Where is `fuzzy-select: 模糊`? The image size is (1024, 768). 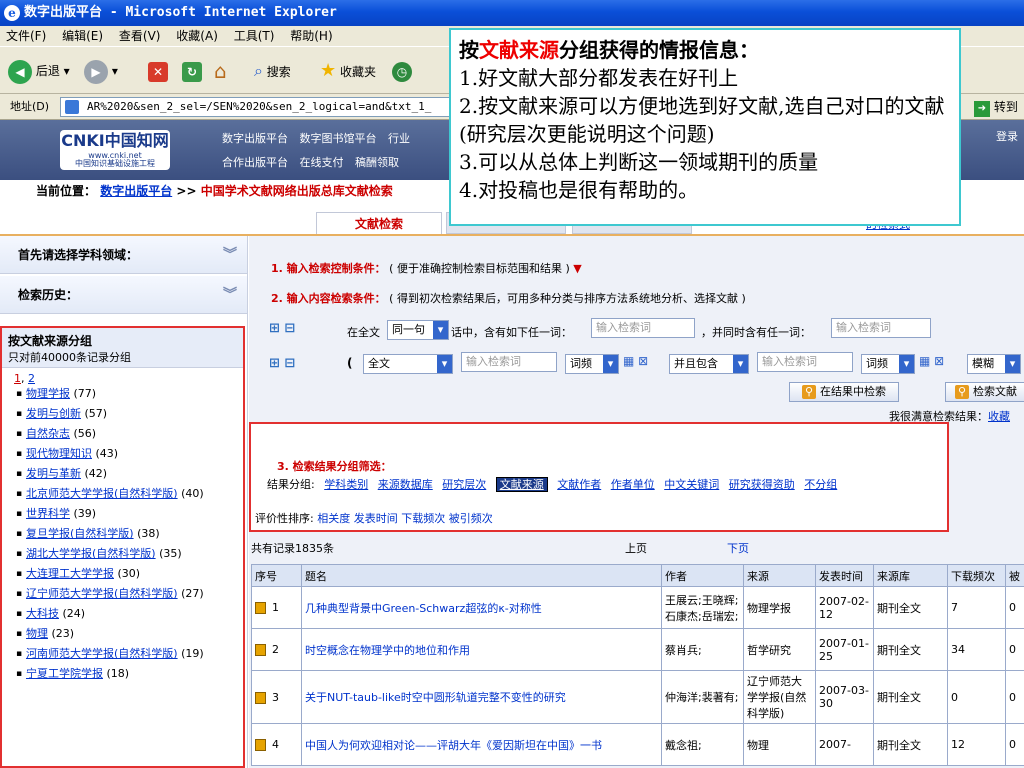 fuzzy-select: 模糊 is located at coordinates (994, 364).